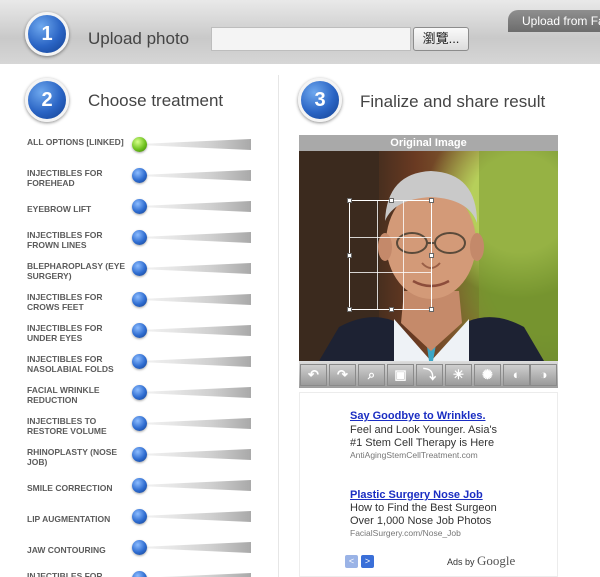  I want to click on crop-handle-top, so click(391, 200).